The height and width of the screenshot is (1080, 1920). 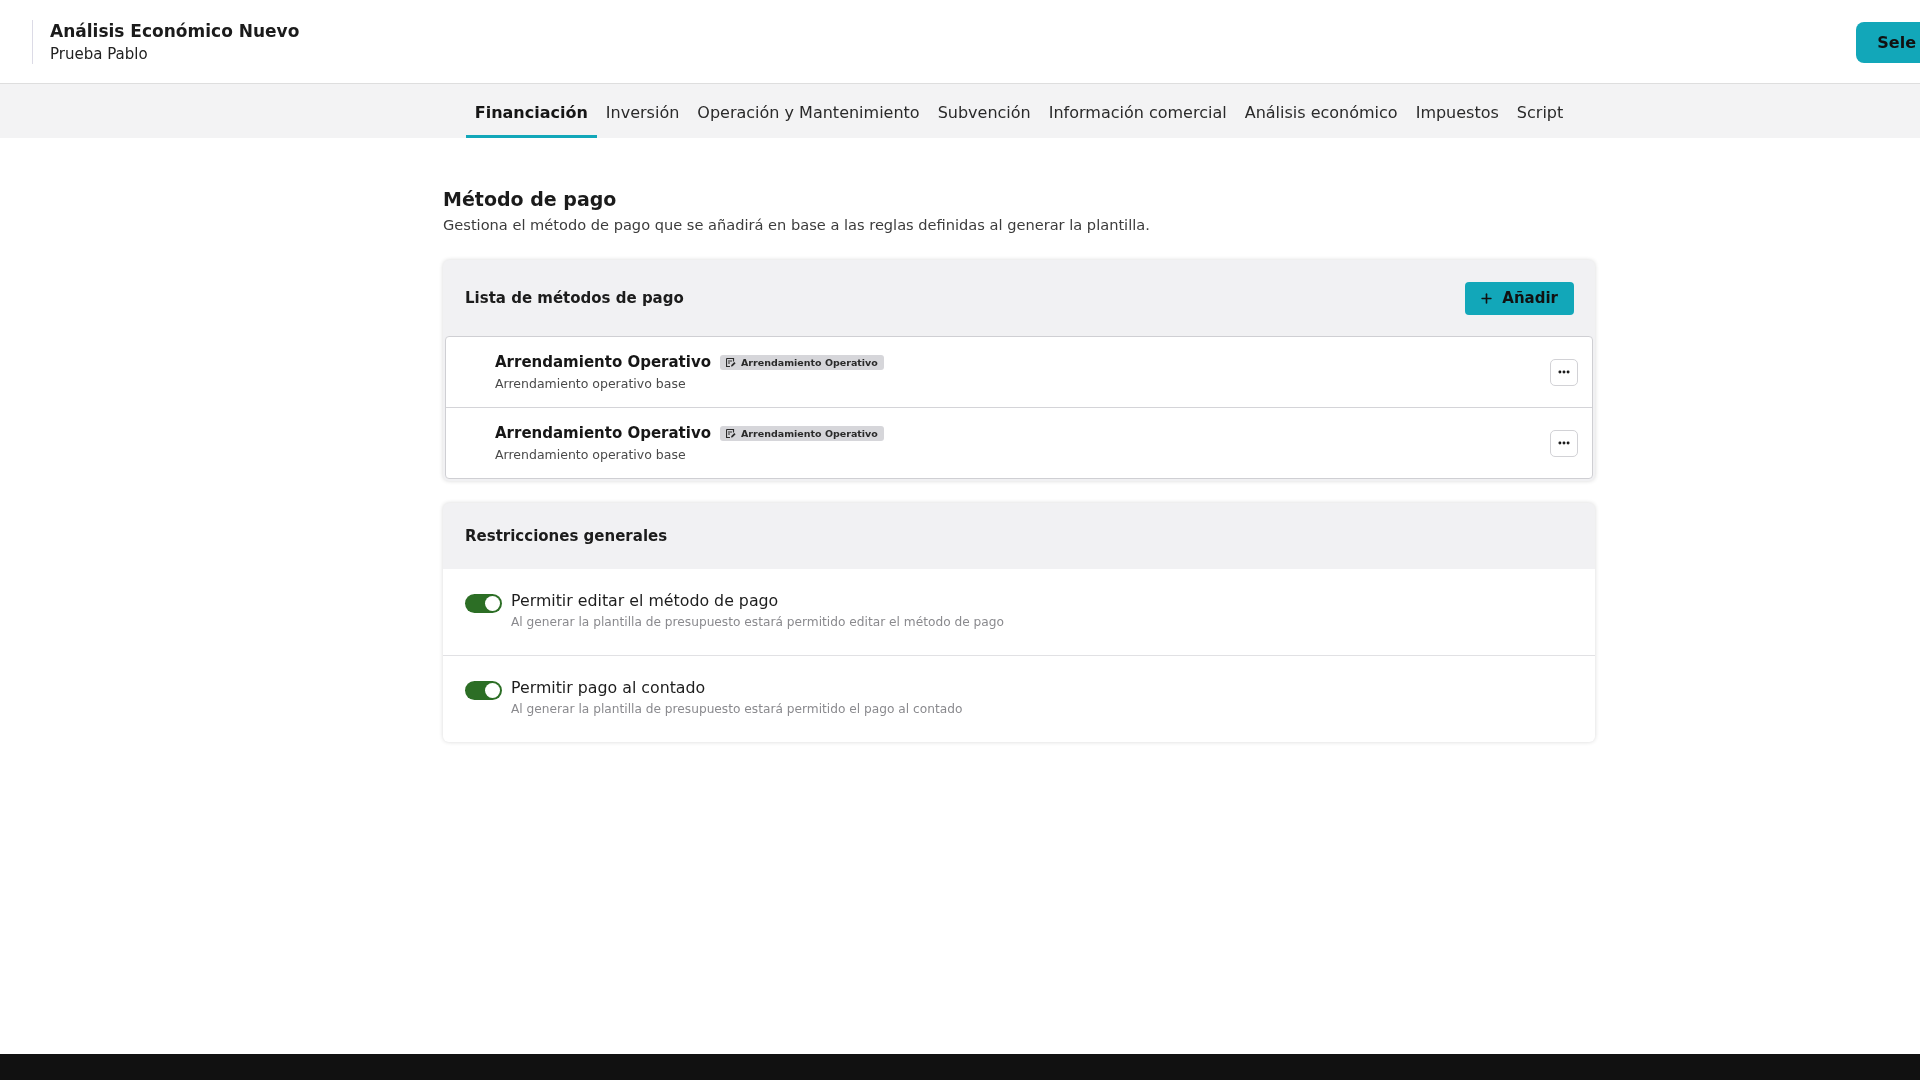 I want to click on restriction-description: Al generar la plantilla de presupuesto estará permitido el pago al contado, so click(x=737, y=709).